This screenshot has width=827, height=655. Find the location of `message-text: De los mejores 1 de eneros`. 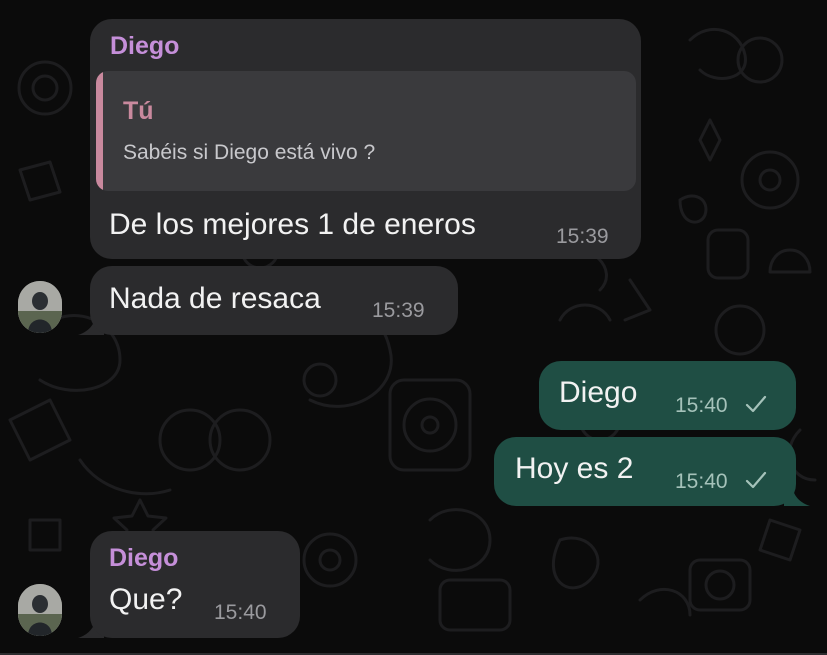

message-text: De los mejores 1 de eneros is located at coordinates (292, 224).